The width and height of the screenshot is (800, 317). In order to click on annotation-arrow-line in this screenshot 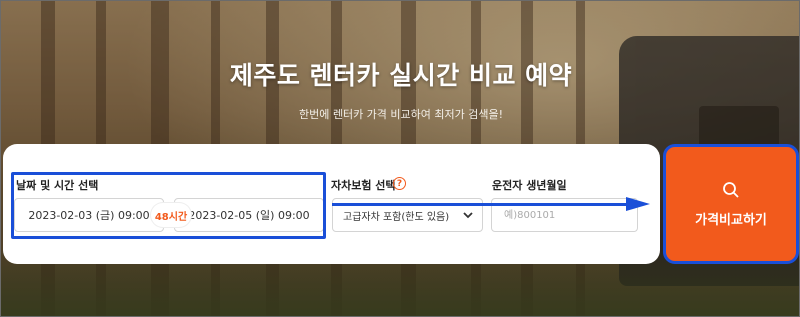, I will do `click(482, 204)`.